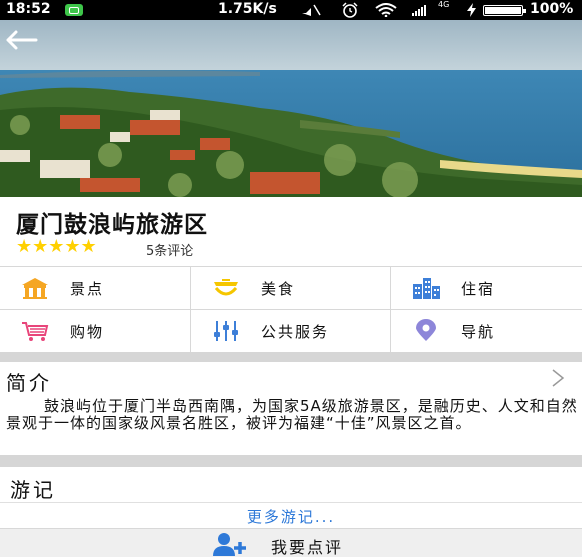 The height and width of the screenshot is (557, 582). Describe the element at coordinates (307, 547) in the screenshot. I see `write-review-label: 我要点评` at that location.